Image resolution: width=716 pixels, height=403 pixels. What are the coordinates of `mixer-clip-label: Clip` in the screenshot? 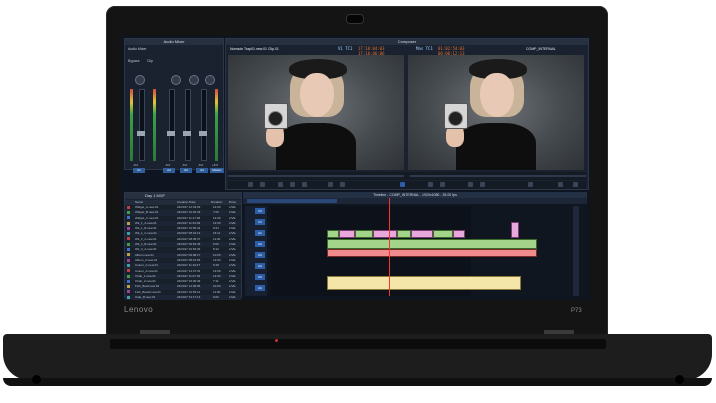 It's located at (150, 61).